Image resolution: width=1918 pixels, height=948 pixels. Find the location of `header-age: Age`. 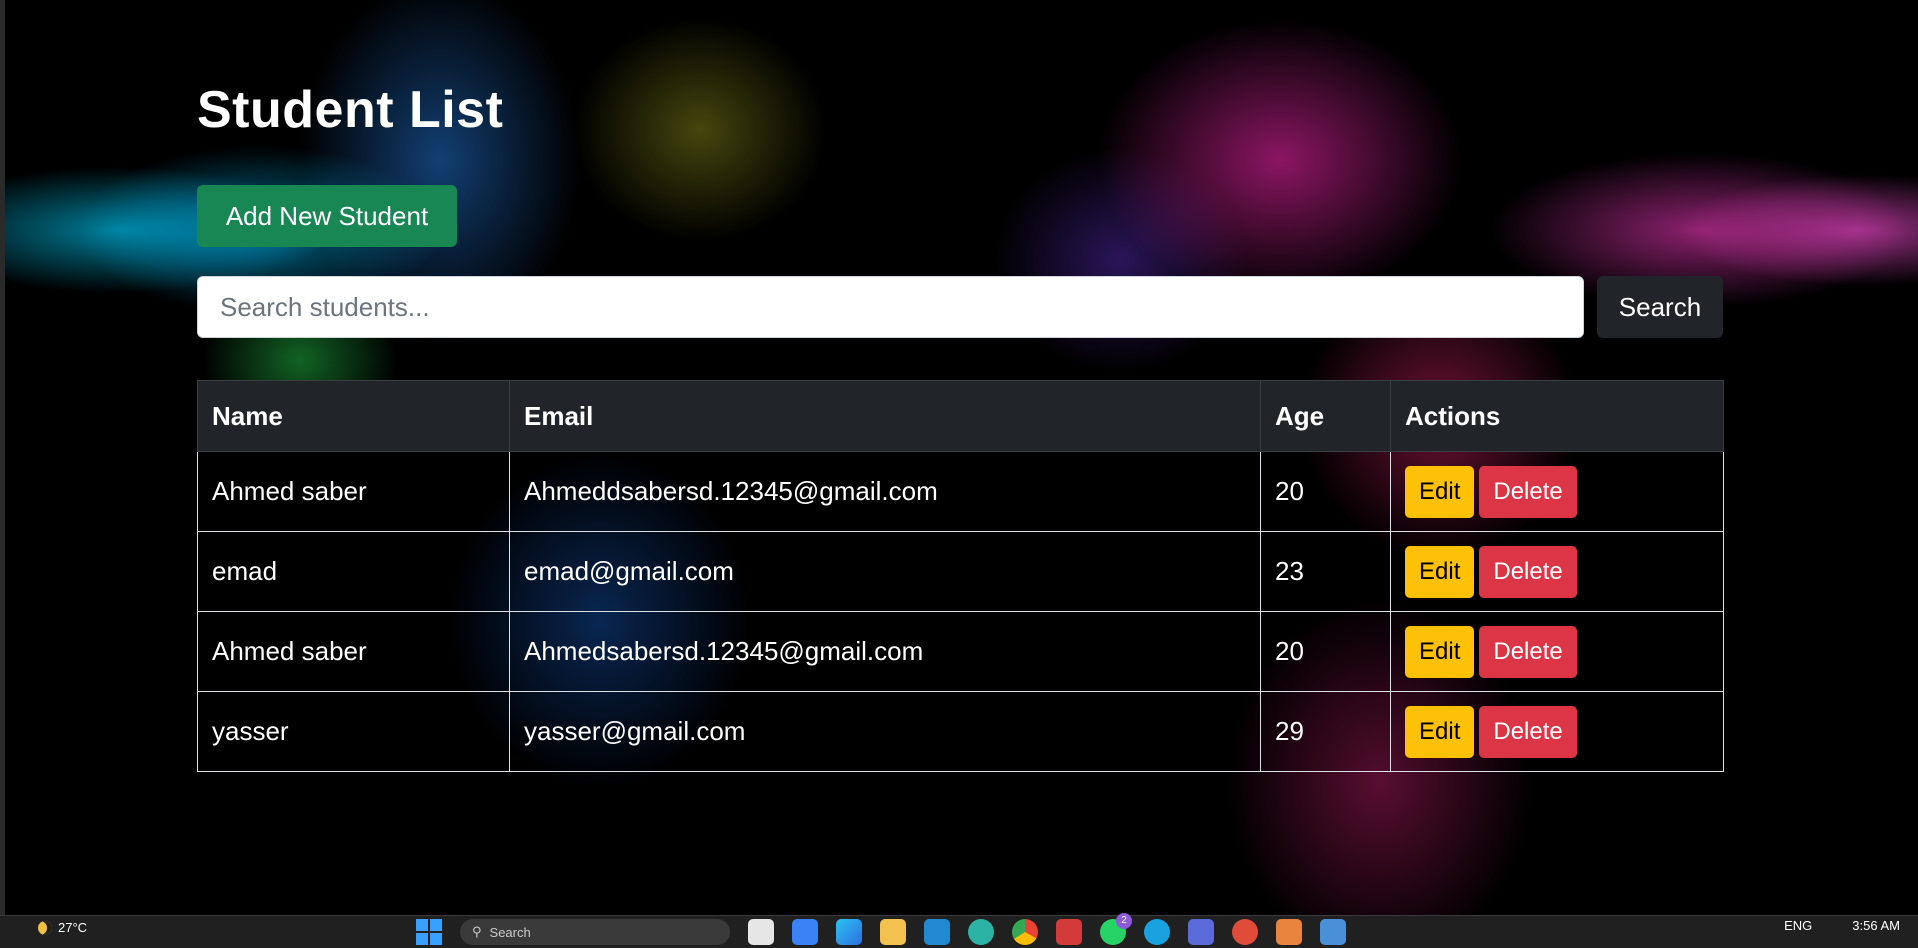

header-age: Age is located at coordinates (1325, 416).